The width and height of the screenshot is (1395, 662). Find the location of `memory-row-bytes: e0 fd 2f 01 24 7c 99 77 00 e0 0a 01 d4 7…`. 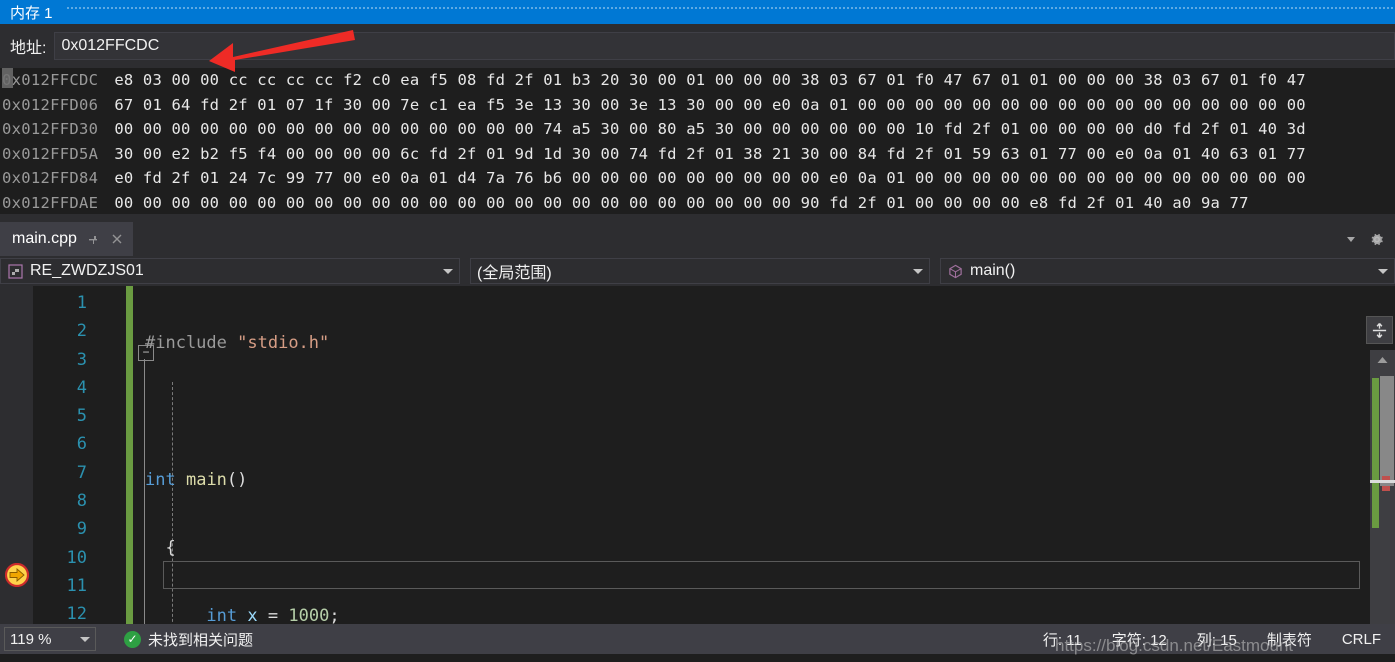

memory-row-bytes: e0 fd 2f 01 24 7c 99 77 00 e0 0a 01 d4 7… is located at coordinates (710, 178).